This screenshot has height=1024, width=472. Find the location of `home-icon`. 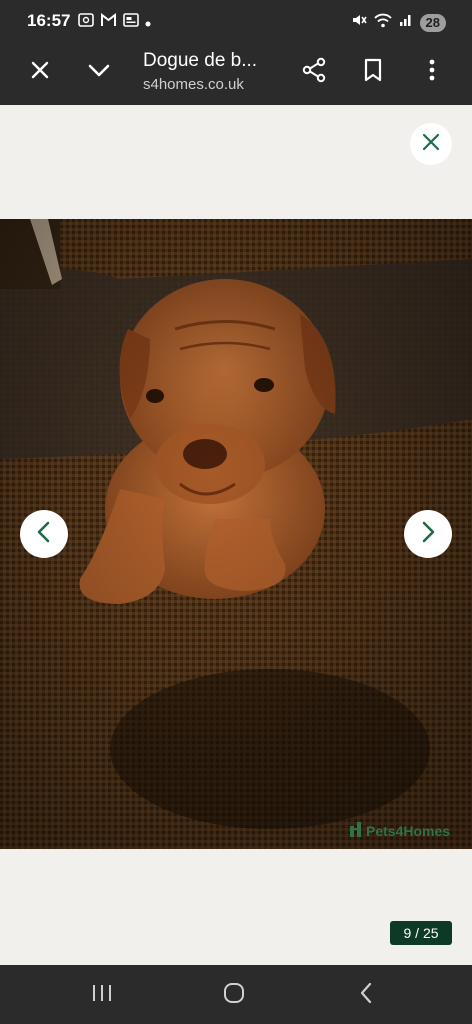

home-icon is located at coordinates (234, 995).